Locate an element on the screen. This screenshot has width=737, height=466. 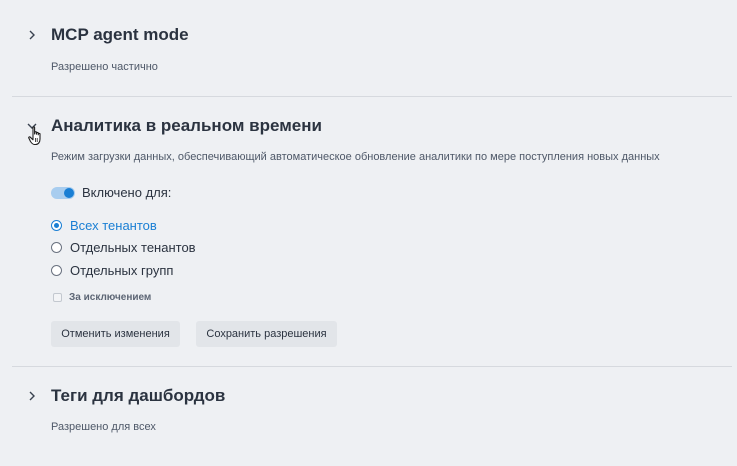
radio-specific-groups: Отдельных групп is located at coordinates (112, 270).